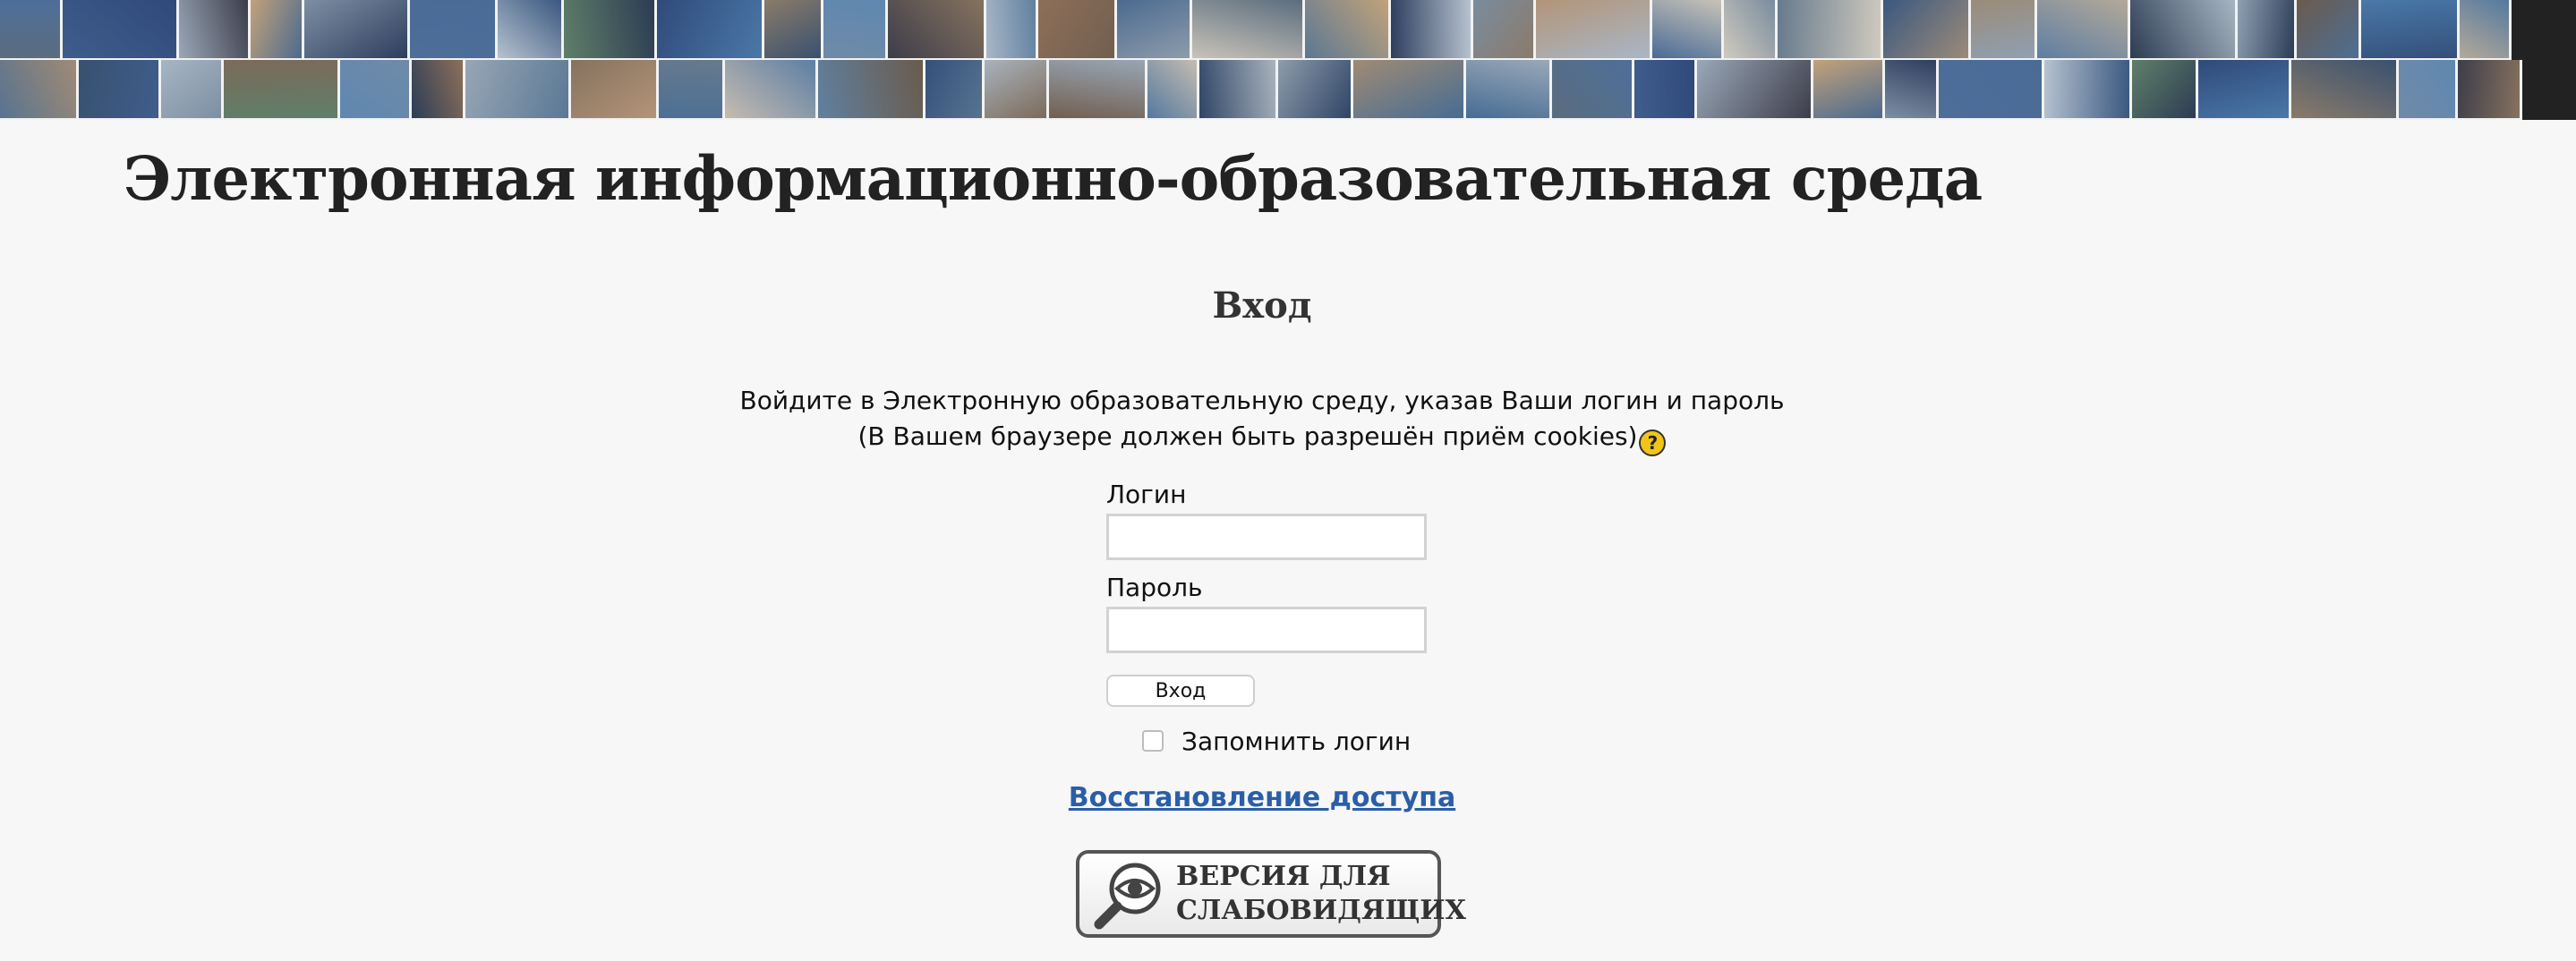  Describe the element at coordinates (1262, 306) in the screenshot. I see `login-heading: Вход` at that location.